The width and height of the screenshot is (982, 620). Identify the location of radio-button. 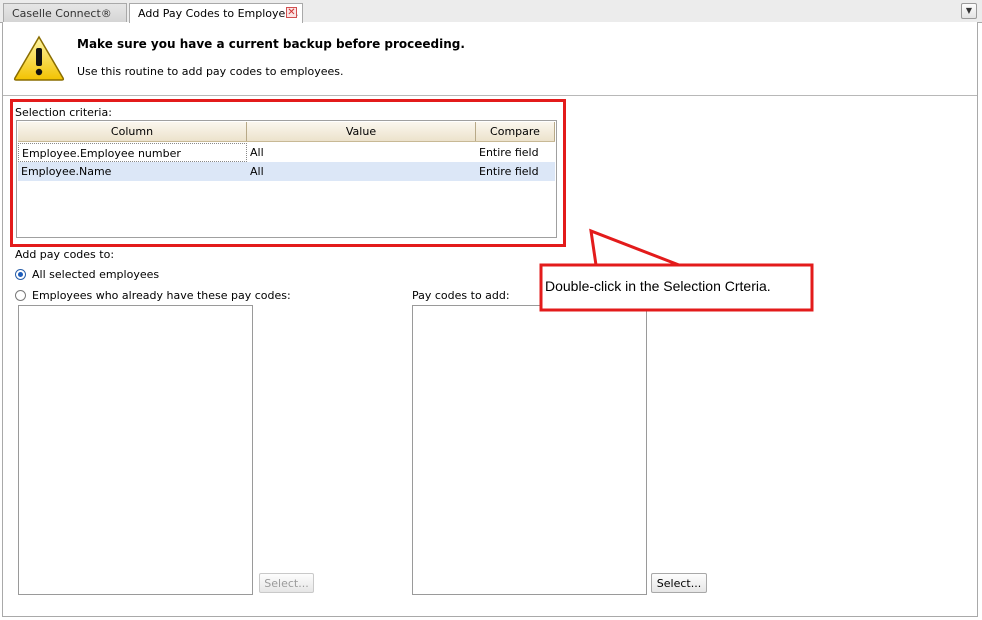
(20, 295).